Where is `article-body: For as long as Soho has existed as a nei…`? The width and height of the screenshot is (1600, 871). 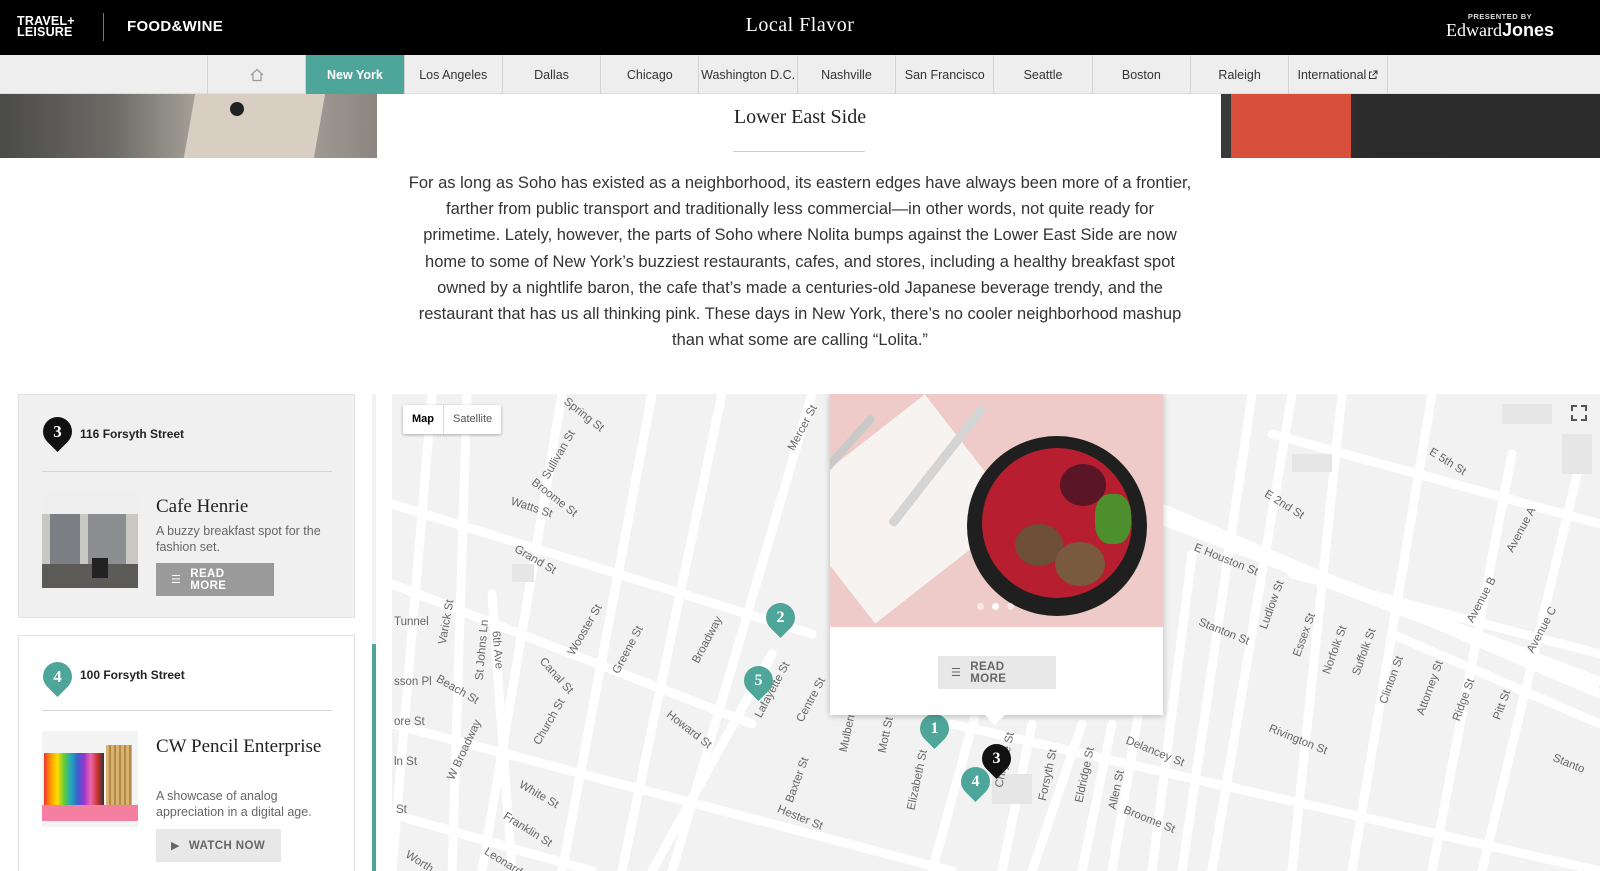 article-body: For as long as Soho has existed as a nei… is located at coordinates (800, 262).